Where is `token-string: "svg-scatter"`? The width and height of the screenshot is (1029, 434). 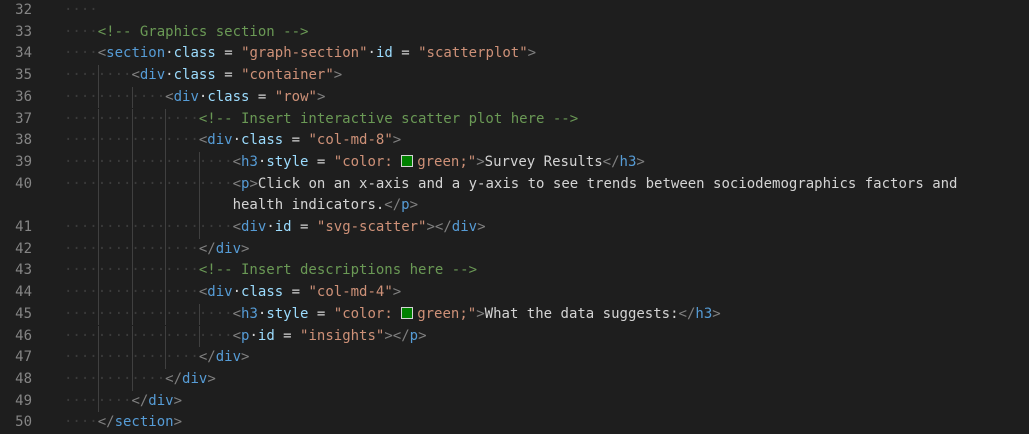
token-string: "svg-scatter" is located at coordinates (371, 227).